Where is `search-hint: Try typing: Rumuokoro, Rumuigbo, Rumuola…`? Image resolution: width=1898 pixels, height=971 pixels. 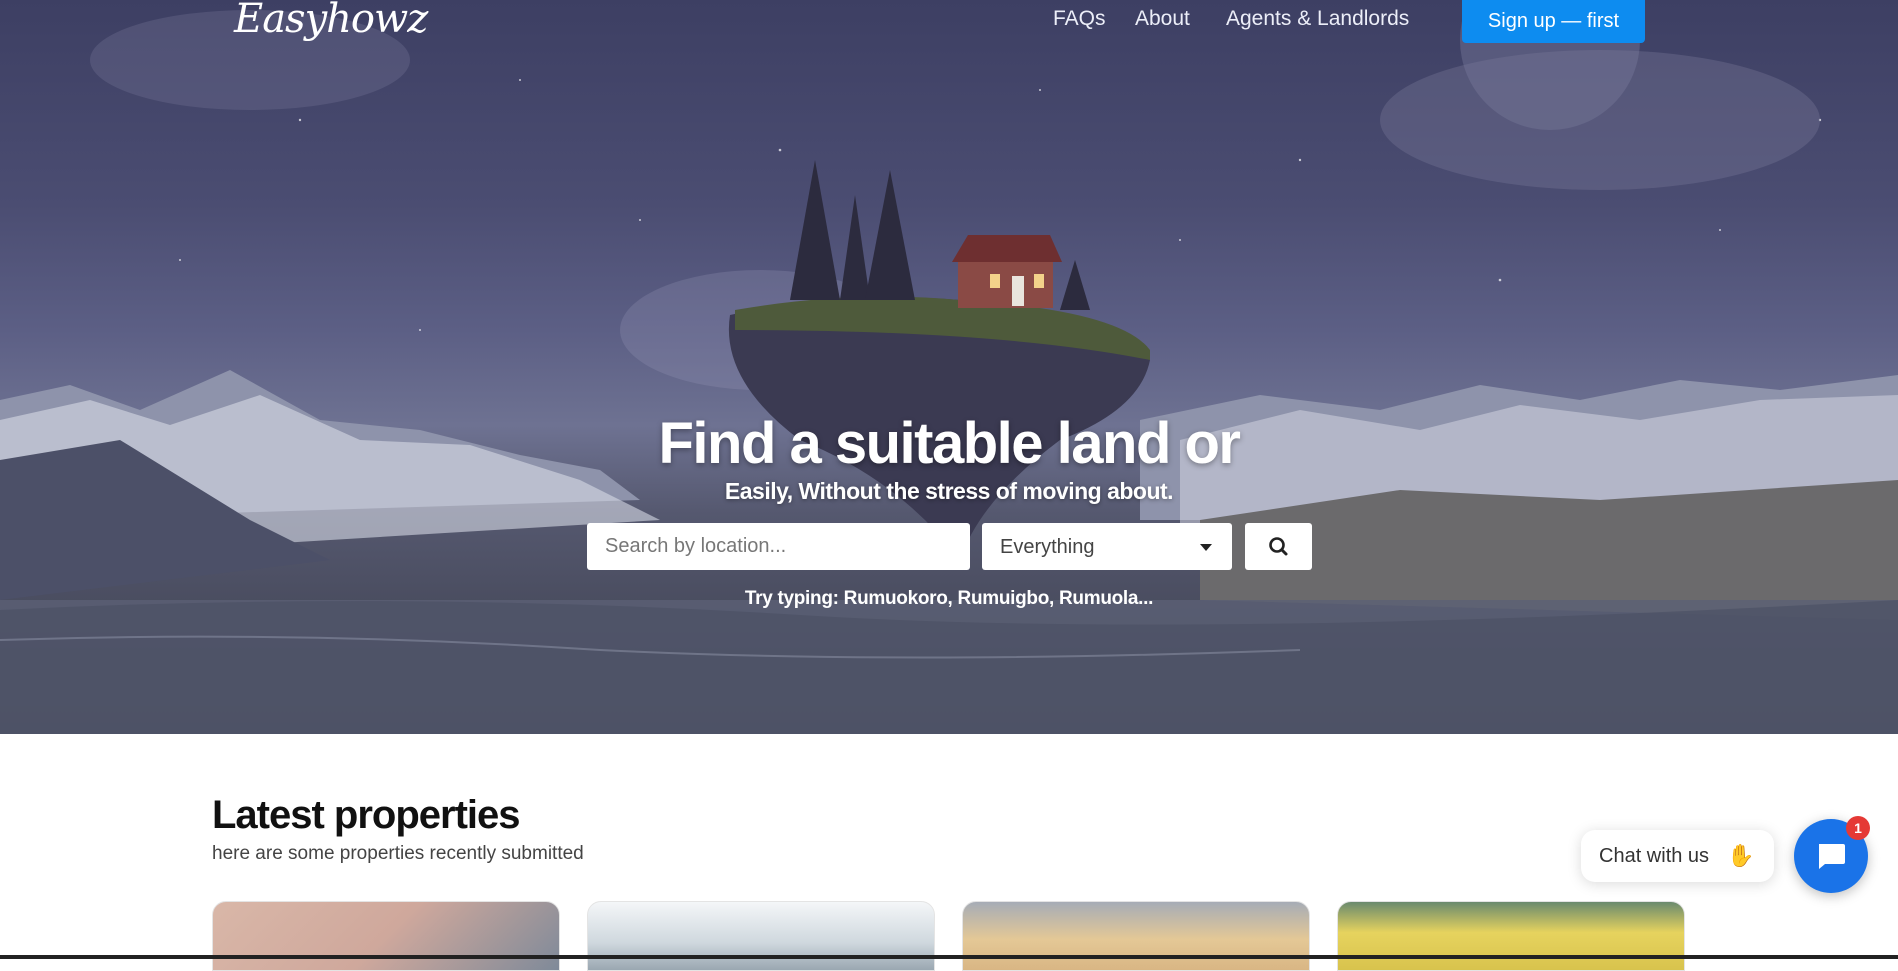 search-hint: Try typing: Rumuokoro, Rumuigbo, Rumuola… is located at coordinates (949, 598).